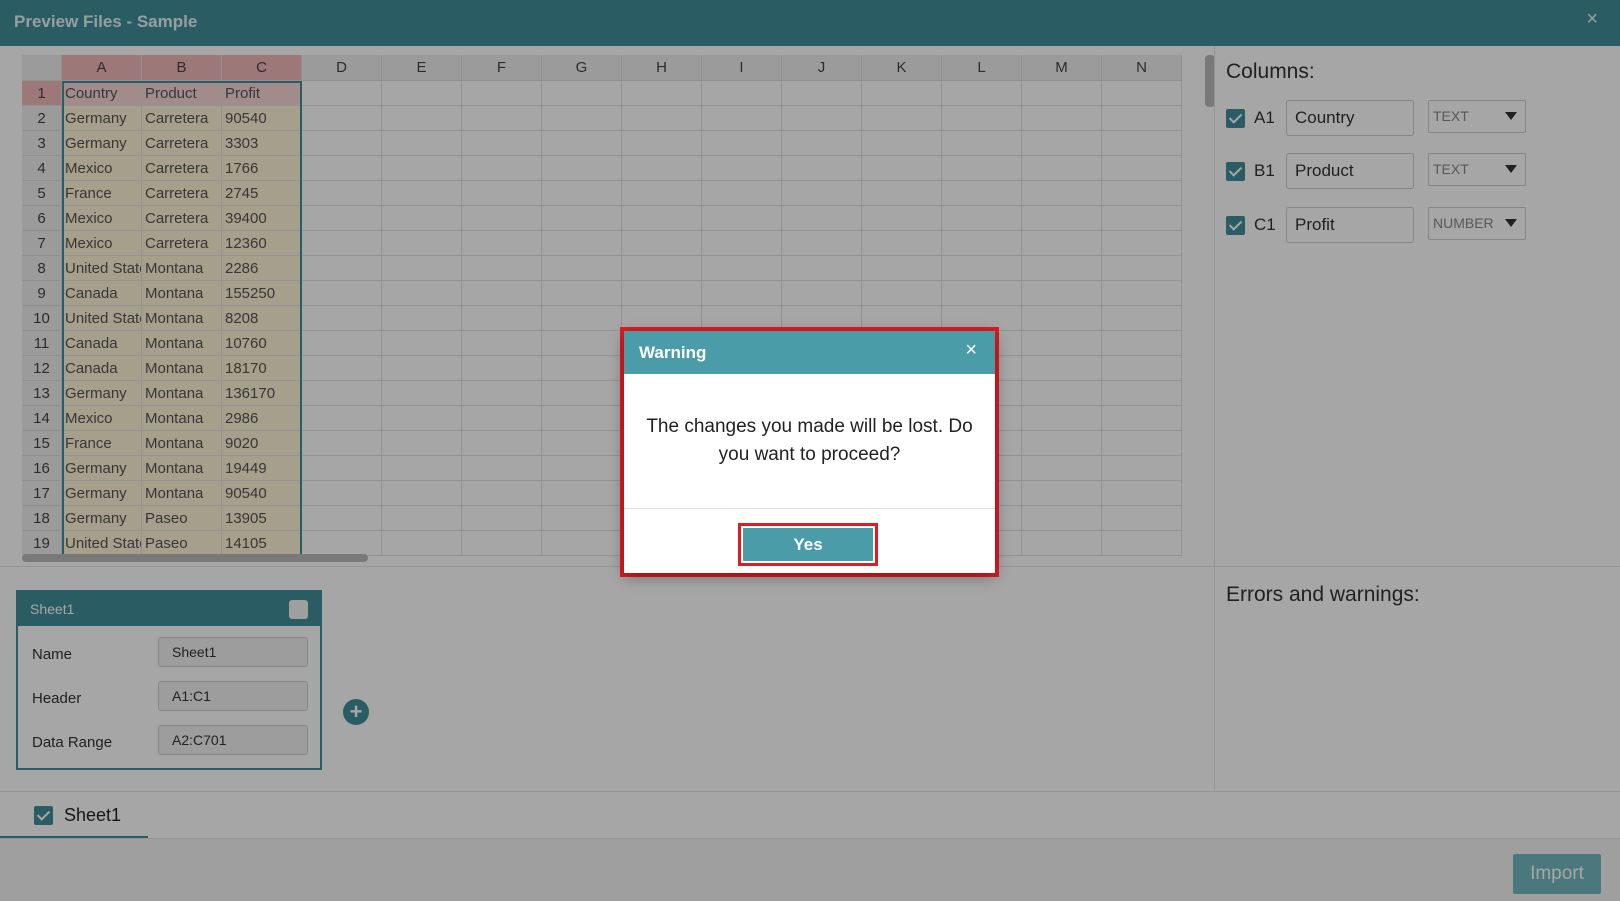 The image size is (1620, 901). I want to click on dialog-separator, so click(809, 508).